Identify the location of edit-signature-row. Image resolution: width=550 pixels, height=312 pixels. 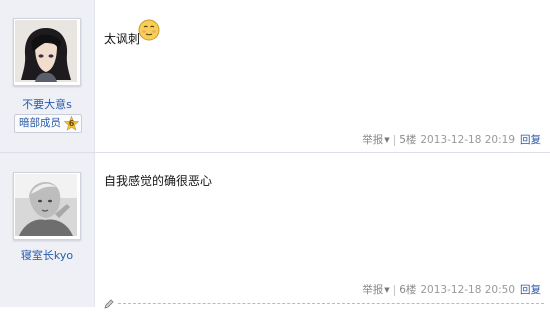
(324, 304).